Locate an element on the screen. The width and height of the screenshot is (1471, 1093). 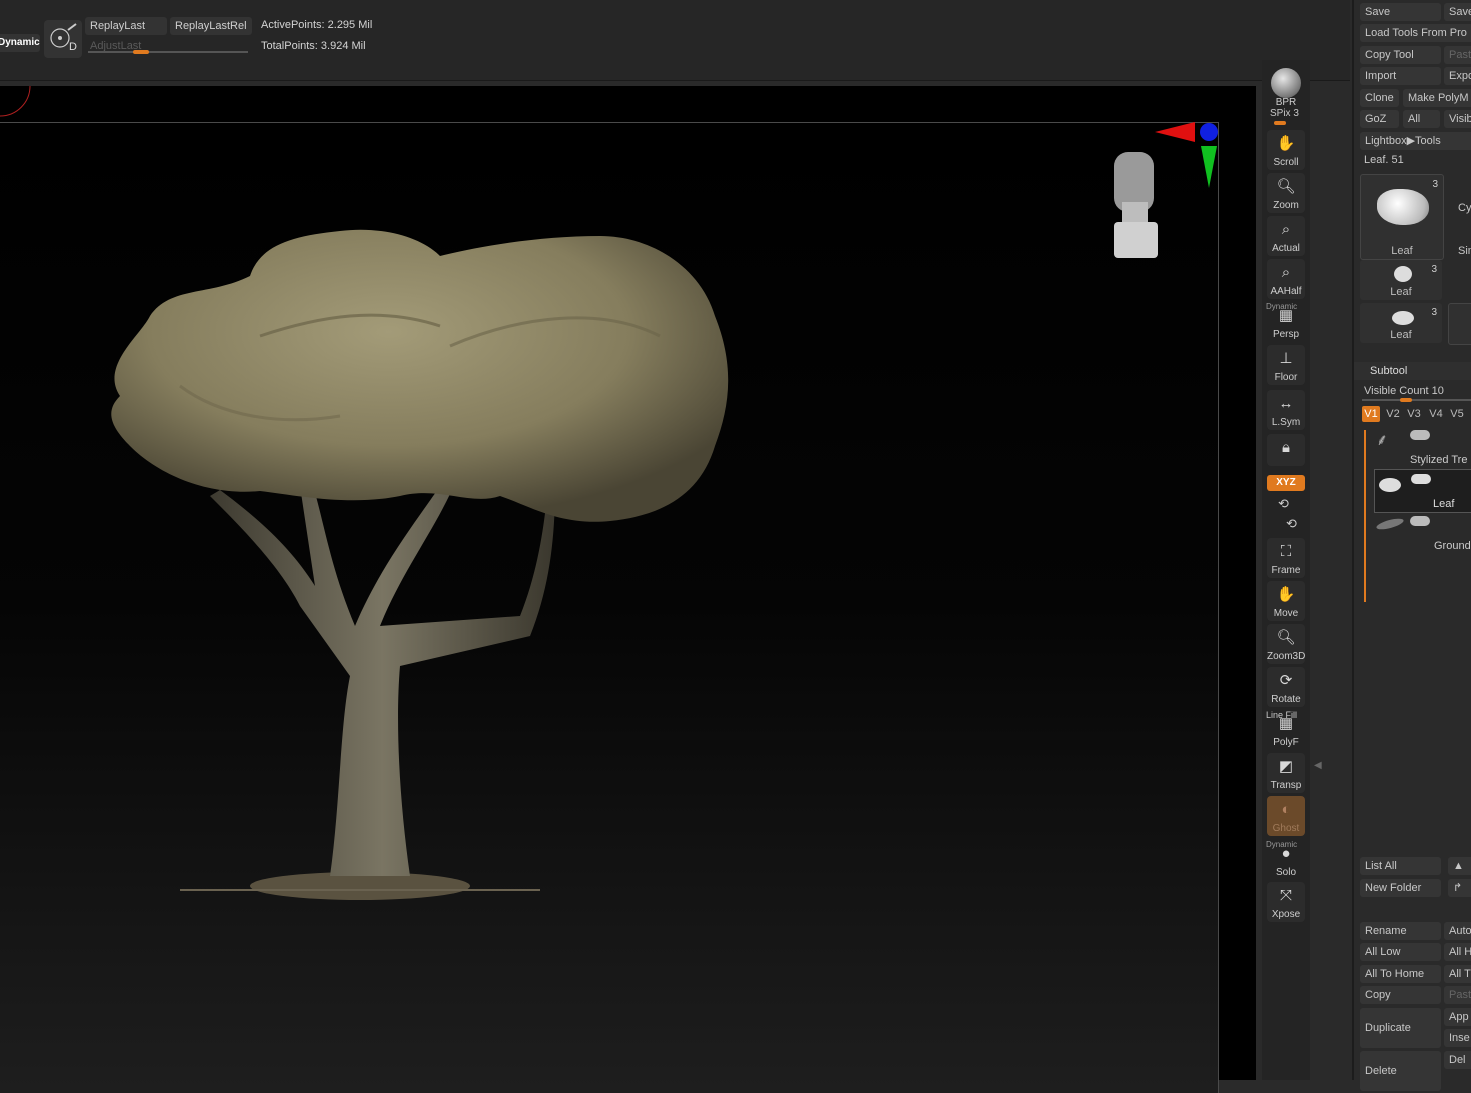
actual-button: ⌕ Actual is located at coordinates (1286, 236).